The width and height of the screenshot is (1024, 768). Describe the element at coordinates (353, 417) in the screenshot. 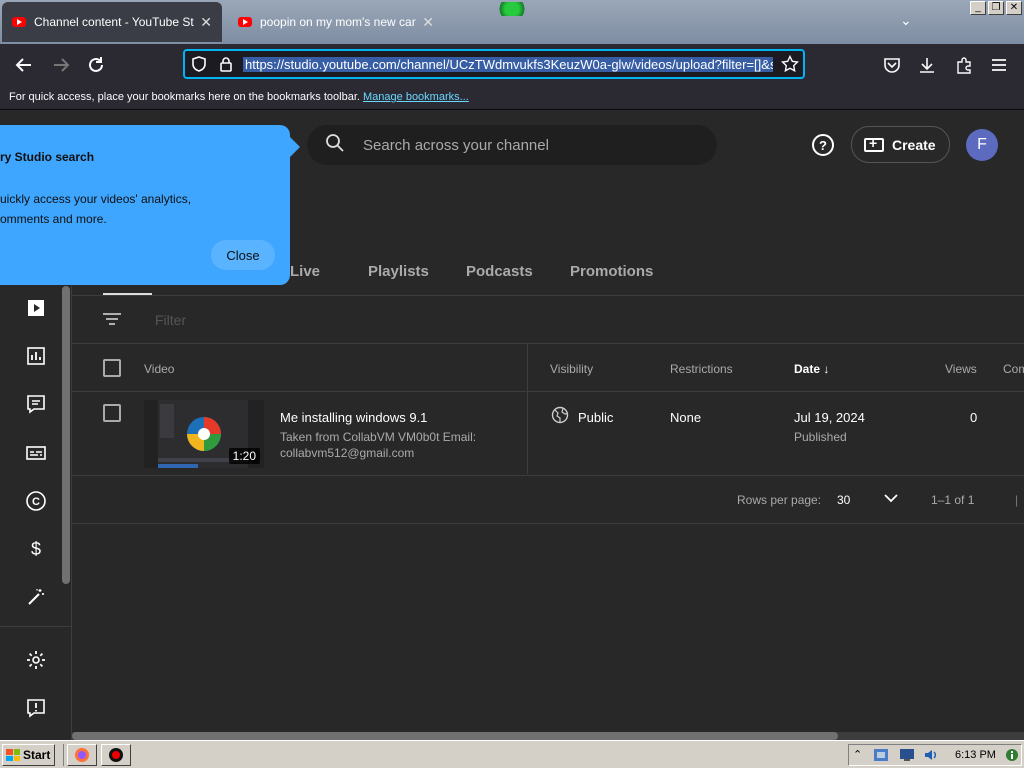

I see `video-title: Me installing windows 9.1` at that location.